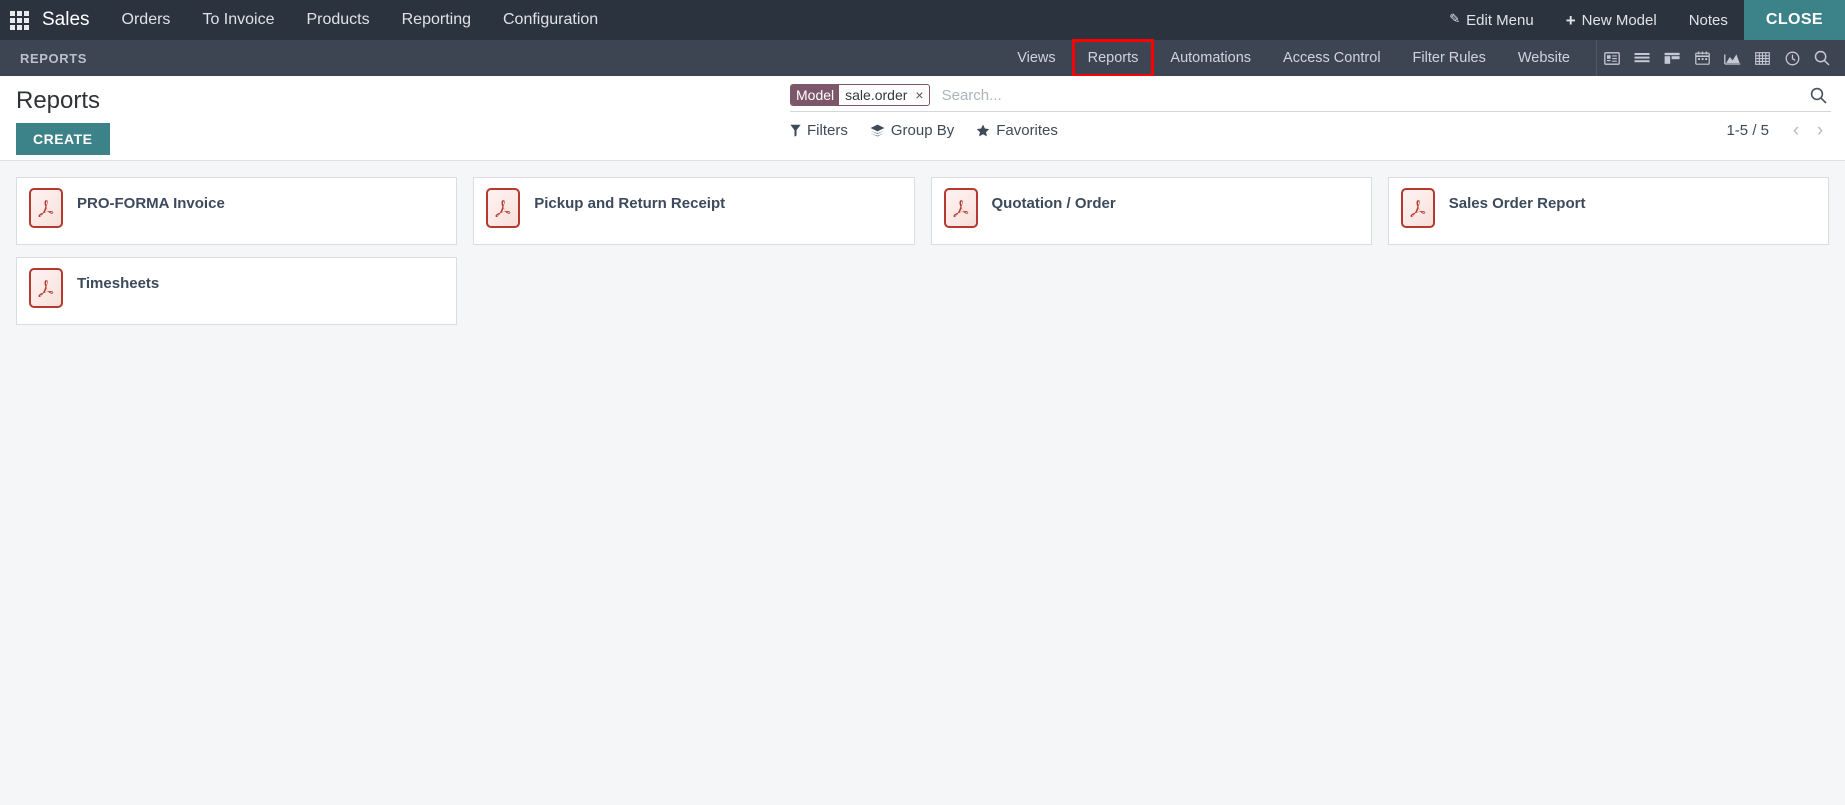 The width and height of the screenshot is (1845, 805). What do you see at coordinates (146, 20) in the screenshot?
I see `menu-item-orders: Orders` at bounding box center [146, 20].